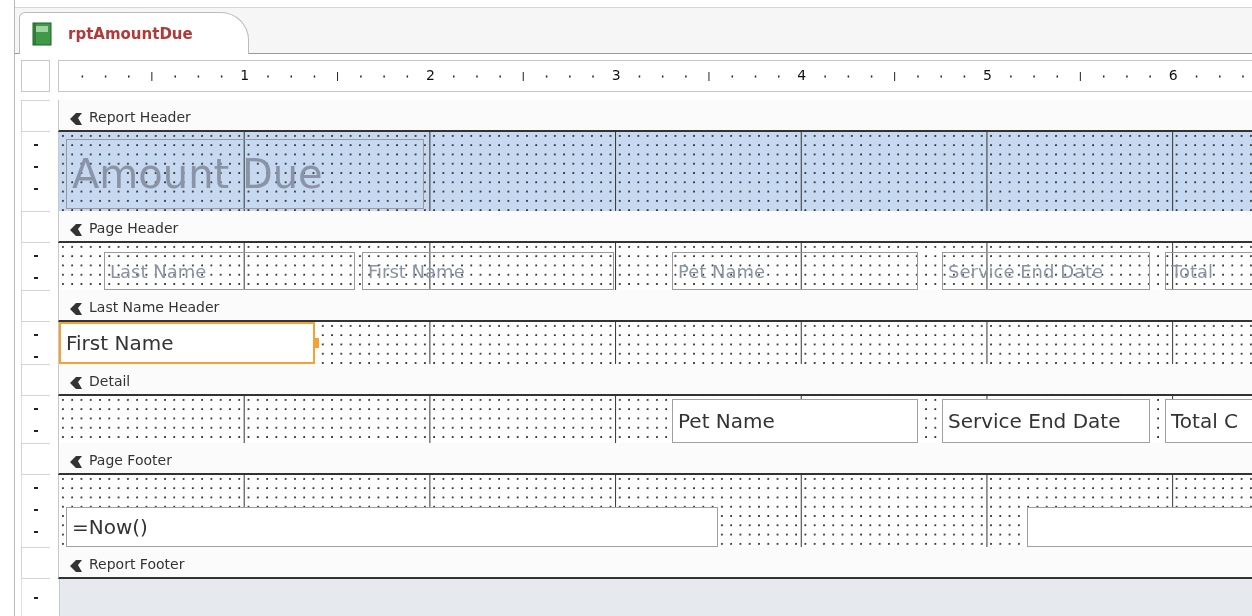 The width and height of the screenshot is (1252, 616). I want to click on section-bar: Report Header, so click(655, 116).